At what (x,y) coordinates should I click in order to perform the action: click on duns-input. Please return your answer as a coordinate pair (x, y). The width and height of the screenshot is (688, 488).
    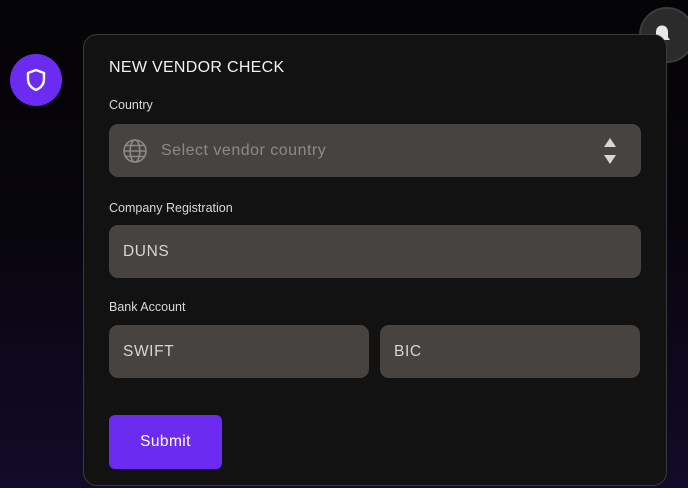
    Looking at the image, I should click on (375, 251).